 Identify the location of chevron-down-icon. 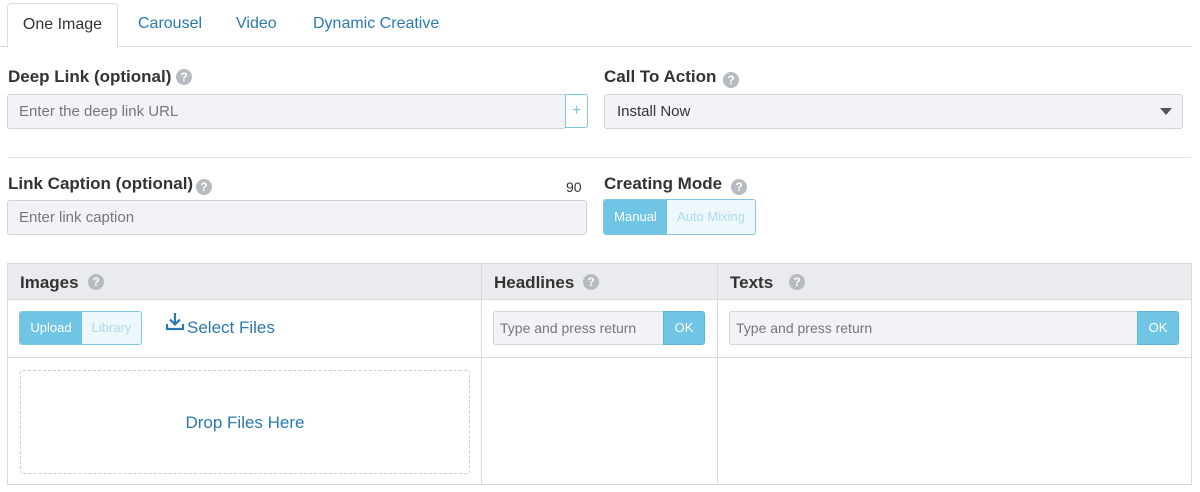
(1166, 111).